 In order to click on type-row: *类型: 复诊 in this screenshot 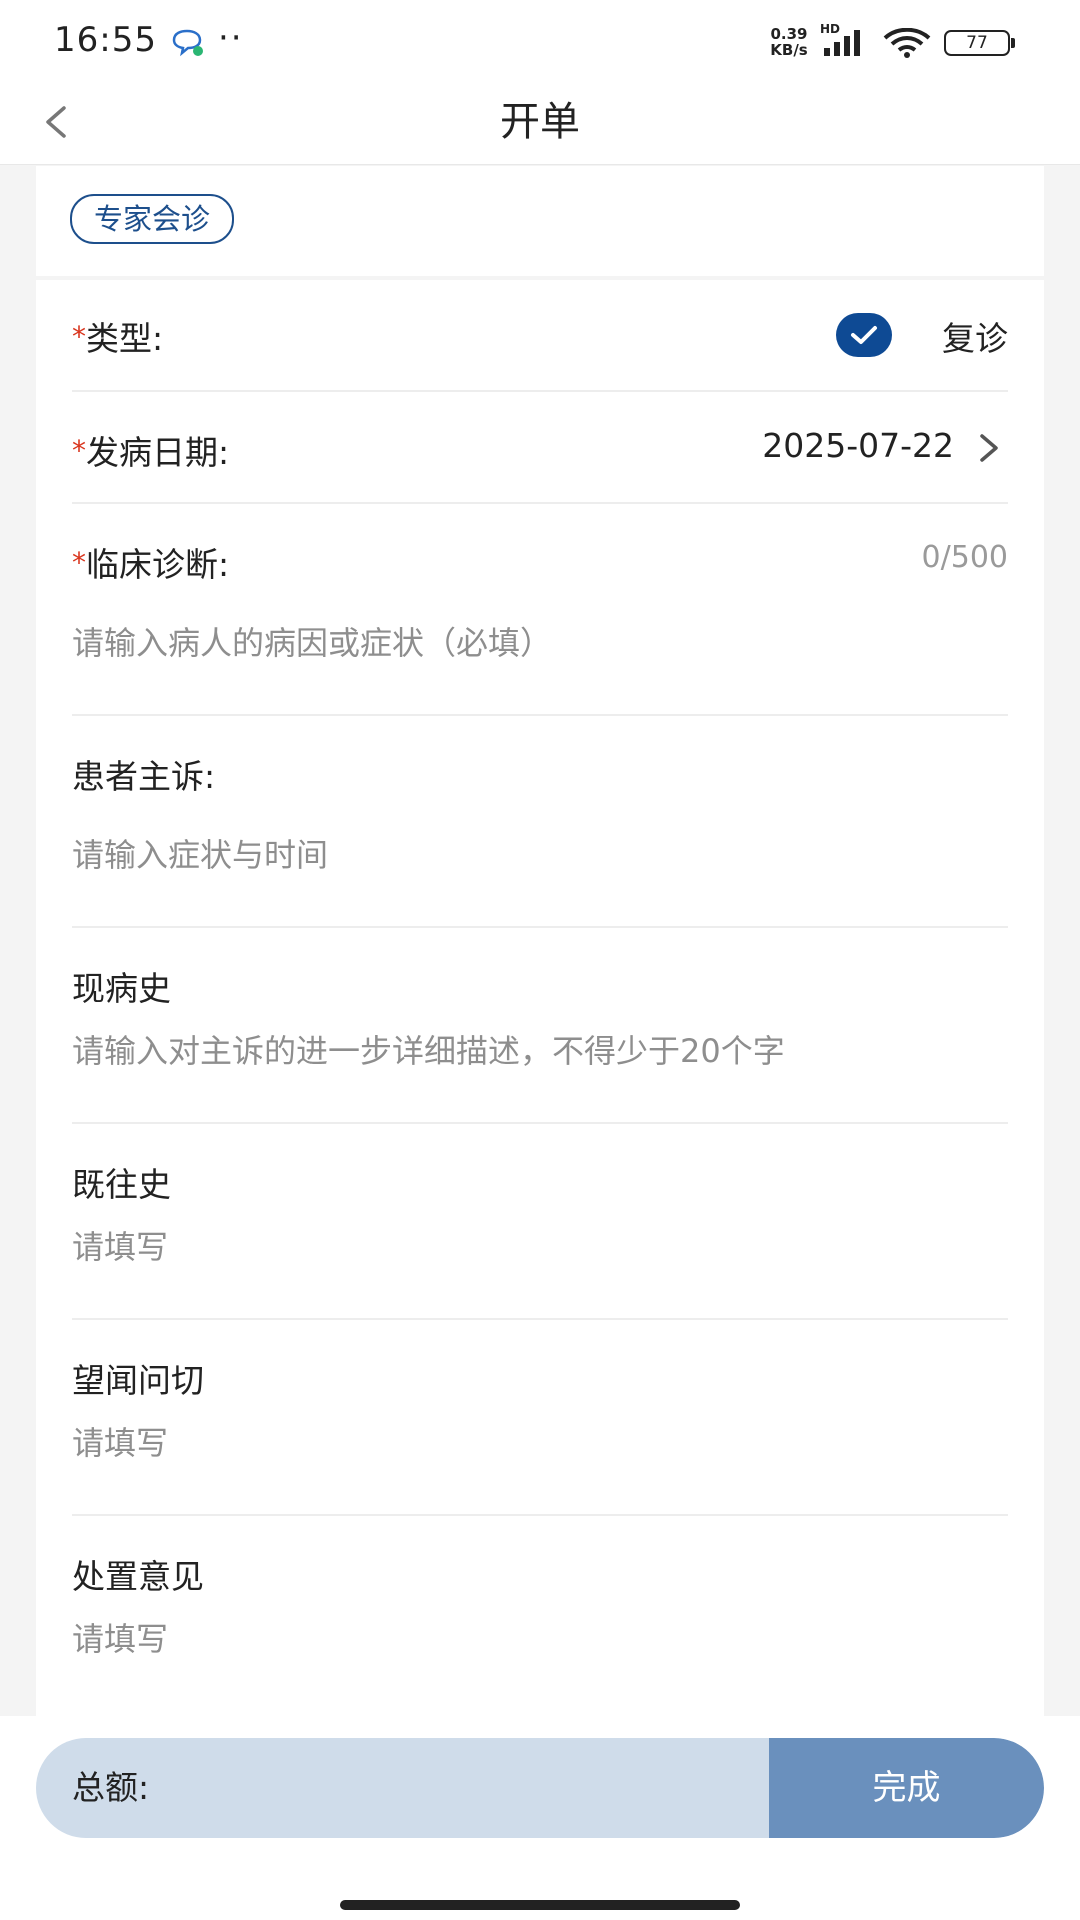, I will do `click(540, 336)`.